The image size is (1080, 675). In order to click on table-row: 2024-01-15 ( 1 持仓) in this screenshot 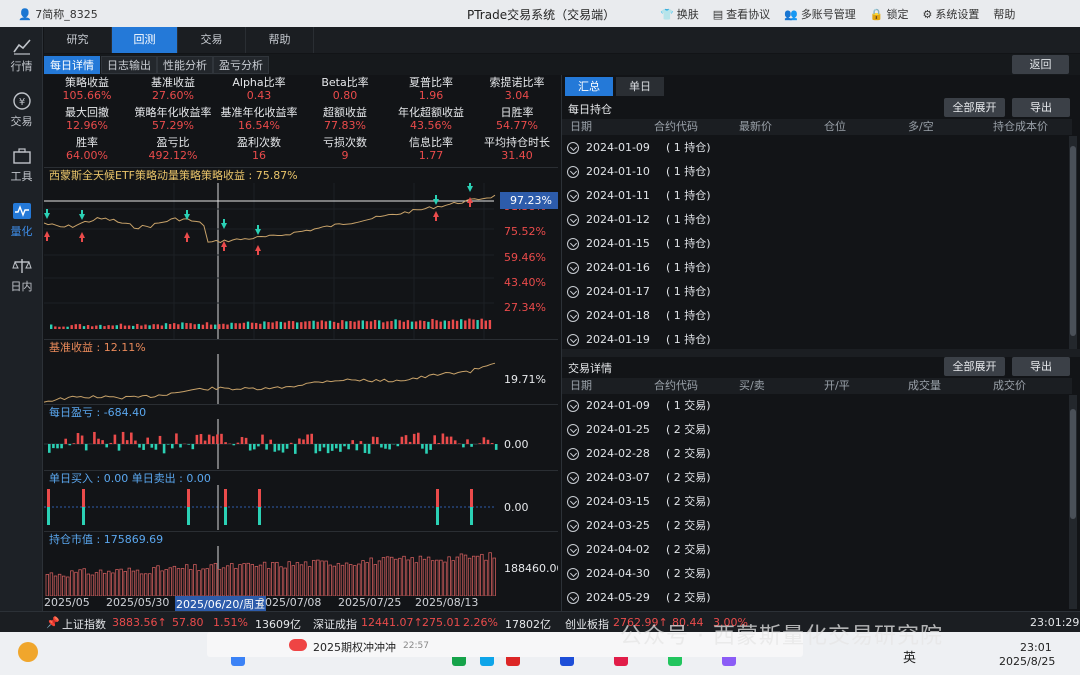, I will do `click(814, 244)`.